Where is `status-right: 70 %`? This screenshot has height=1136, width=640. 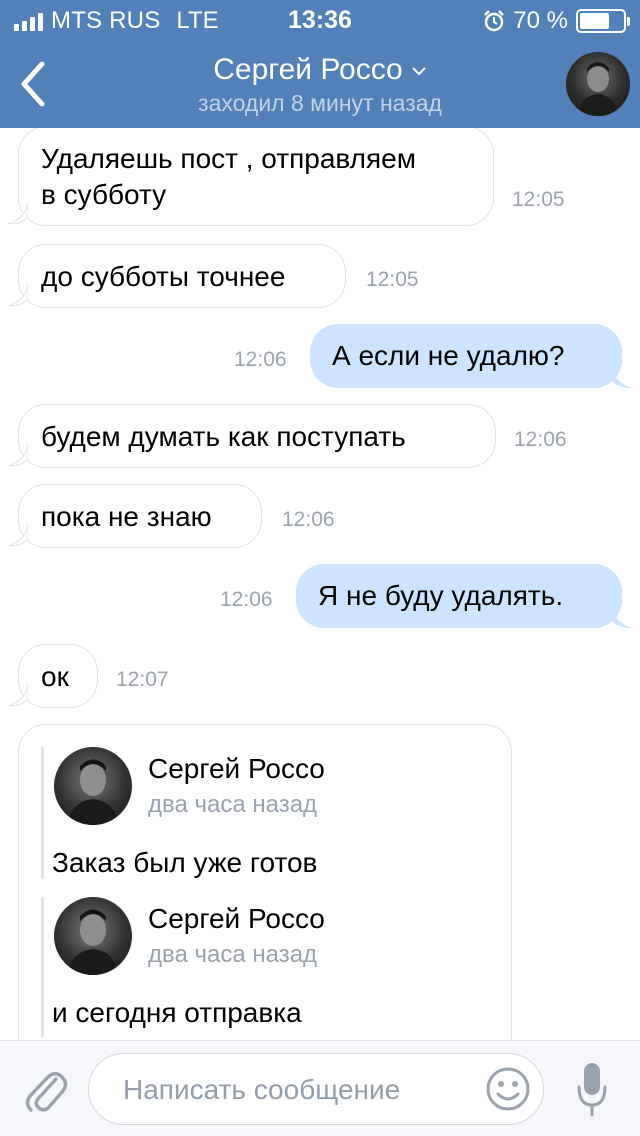 status-right: 70 % is located at coordinates (556, 21).